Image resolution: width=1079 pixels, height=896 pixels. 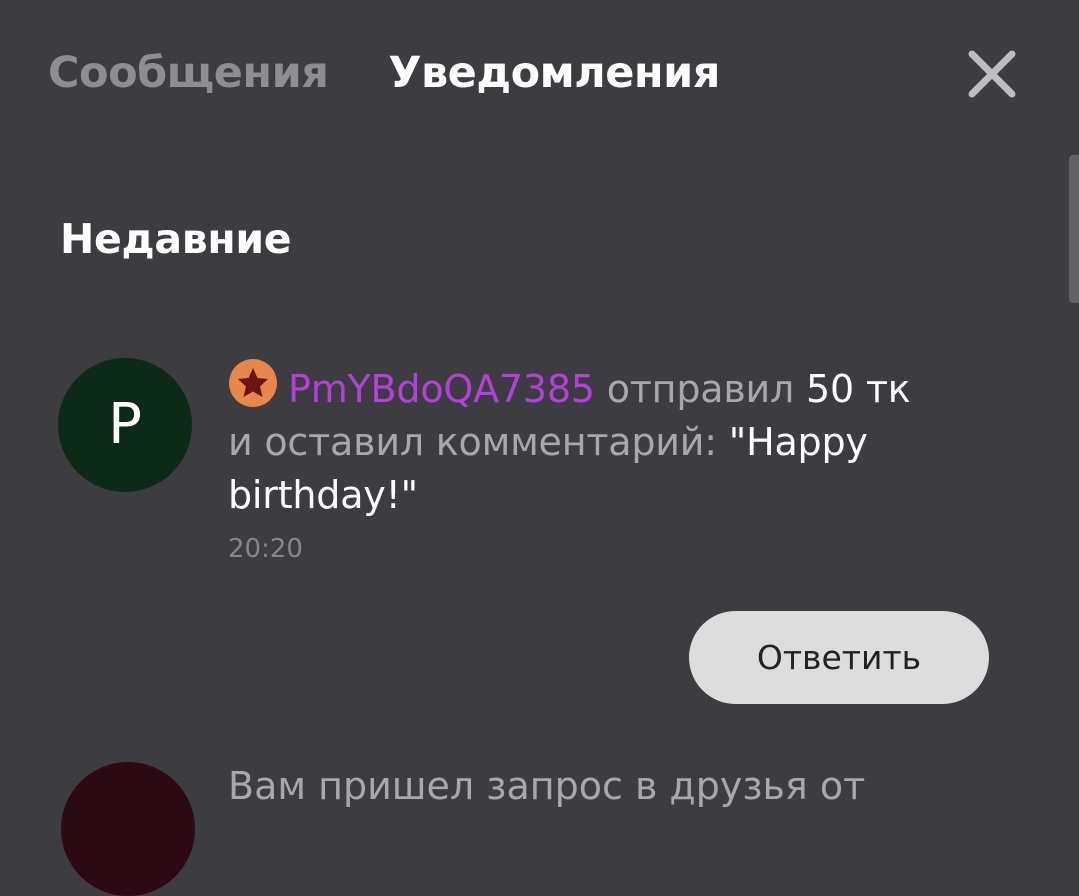 What do you see at coordinates (128, 829) in the screenshot?
I see `avatar` at bounding box center [128, 829].